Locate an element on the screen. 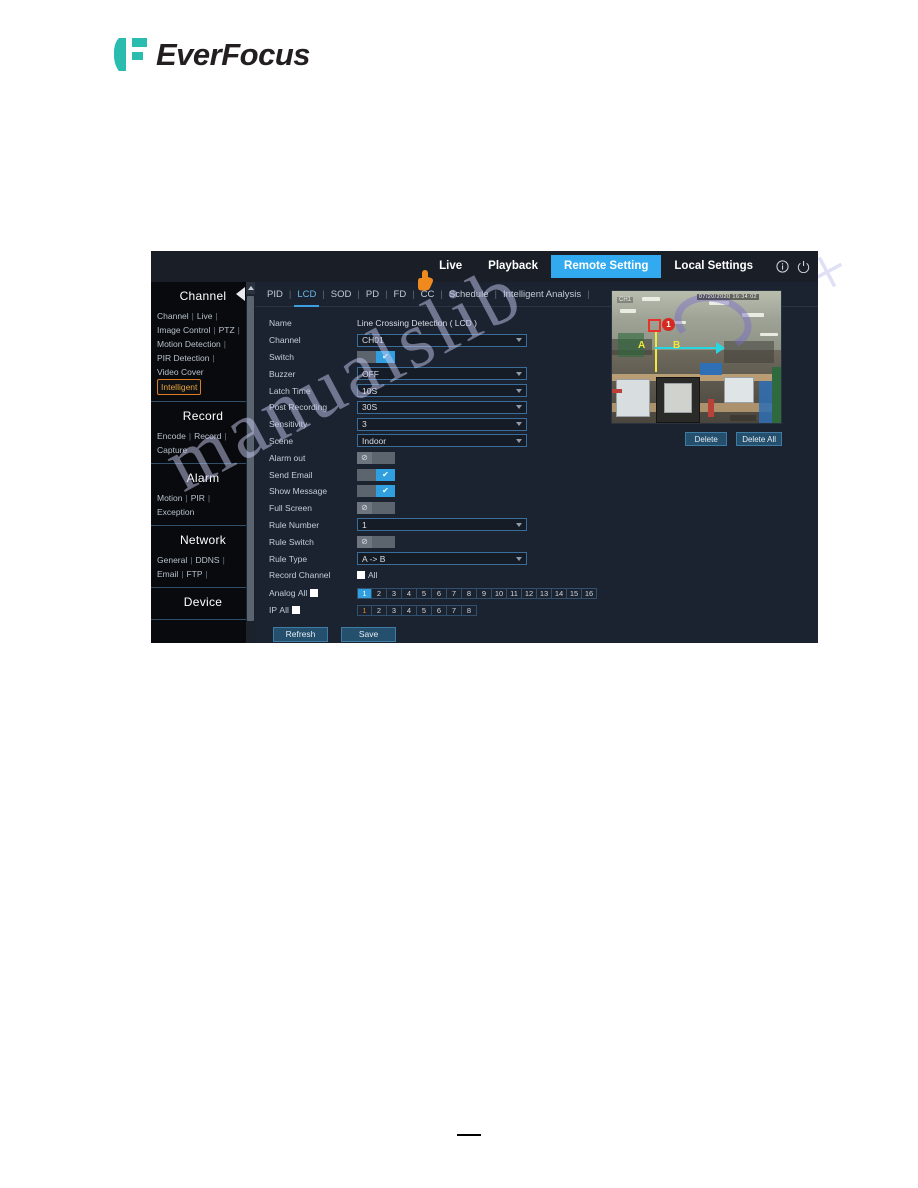 The width and height of the screenshot is (918, 1188). tab-schedule: Schedule is located at coordinates (469, 294).